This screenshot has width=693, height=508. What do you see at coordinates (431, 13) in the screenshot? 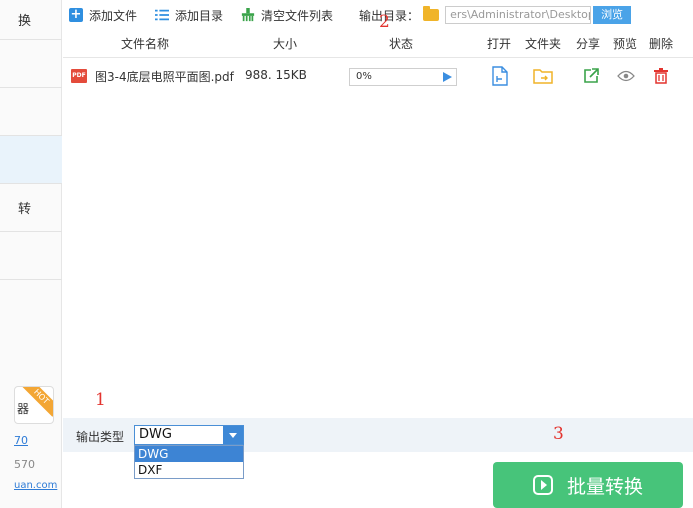
I see `folder-icon` at bounding box center [431, 13].